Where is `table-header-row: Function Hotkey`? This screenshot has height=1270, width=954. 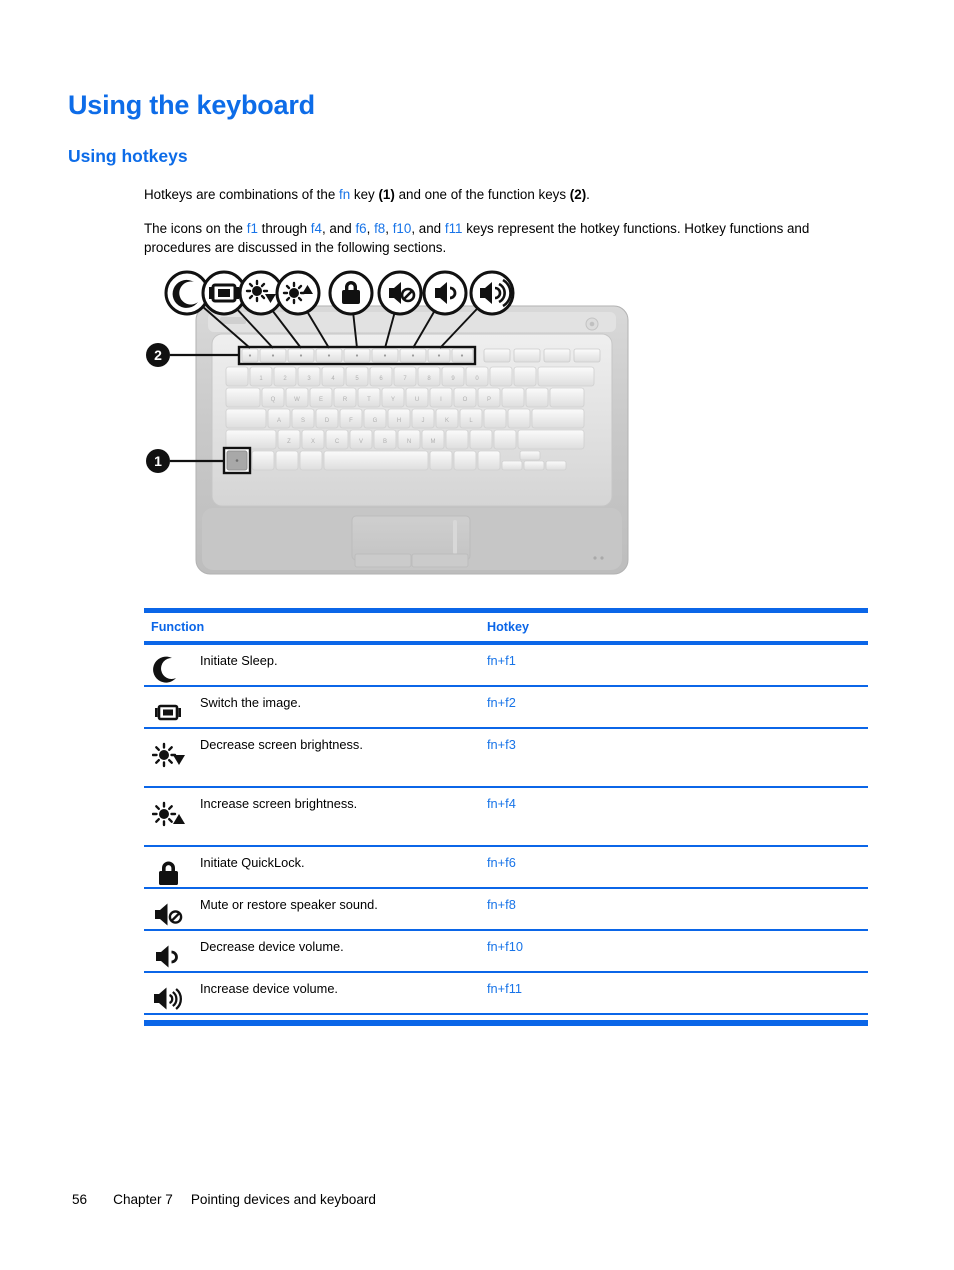
table-header-row: Function Hotkey is located at coordinates (506, 627).